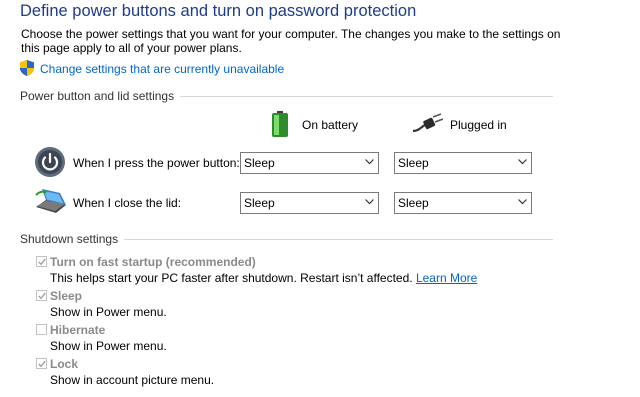  I want to click on column-header-battery: On battery, so click(330, 125).